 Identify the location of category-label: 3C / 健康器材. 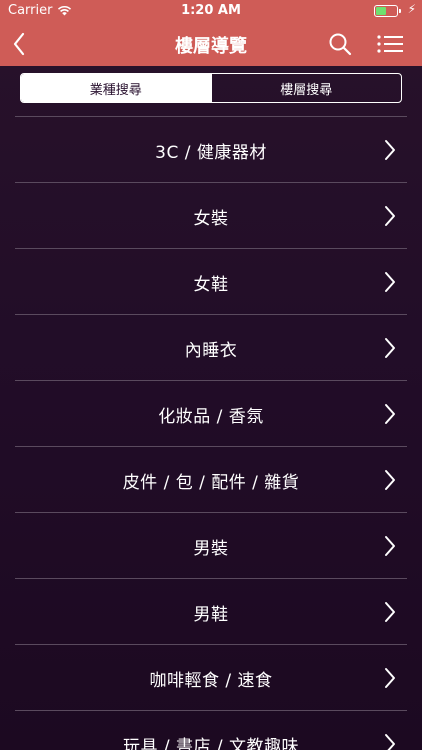
(211, 152).